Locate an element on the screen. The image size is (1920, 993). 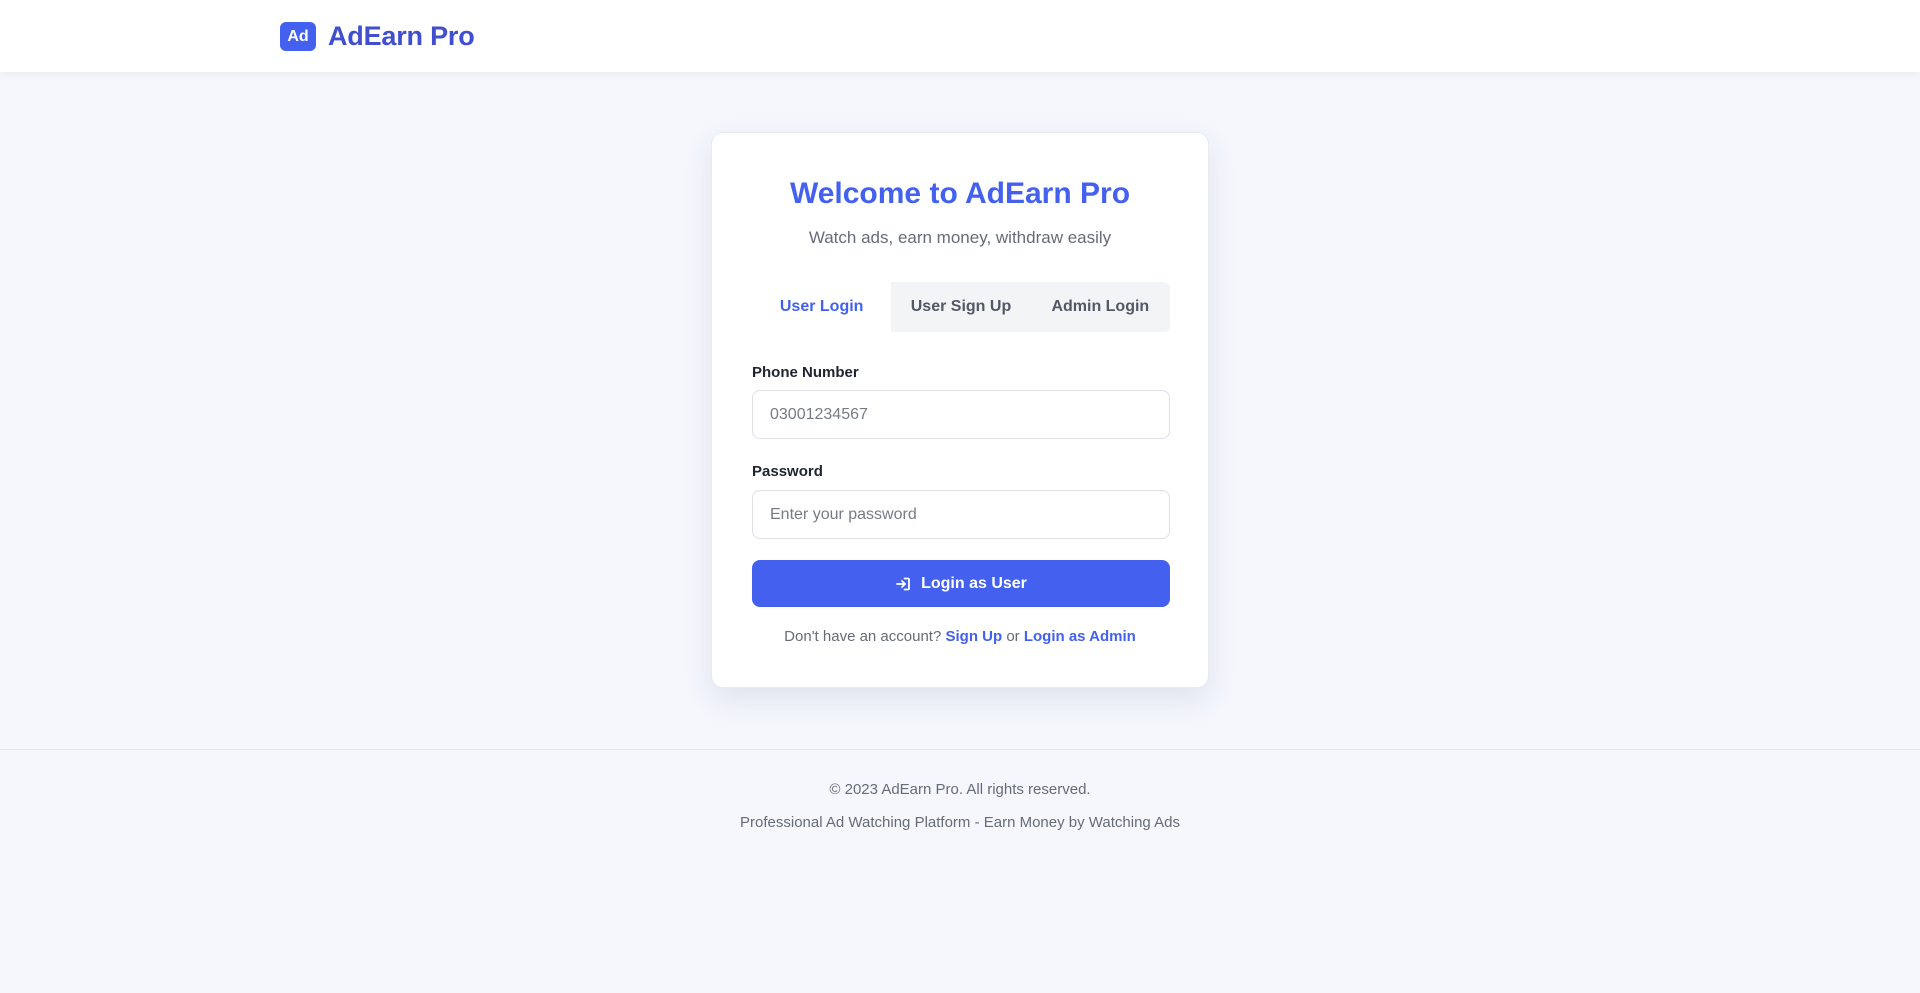
phone-label: Phone Number is located at coordinates (805, 372).